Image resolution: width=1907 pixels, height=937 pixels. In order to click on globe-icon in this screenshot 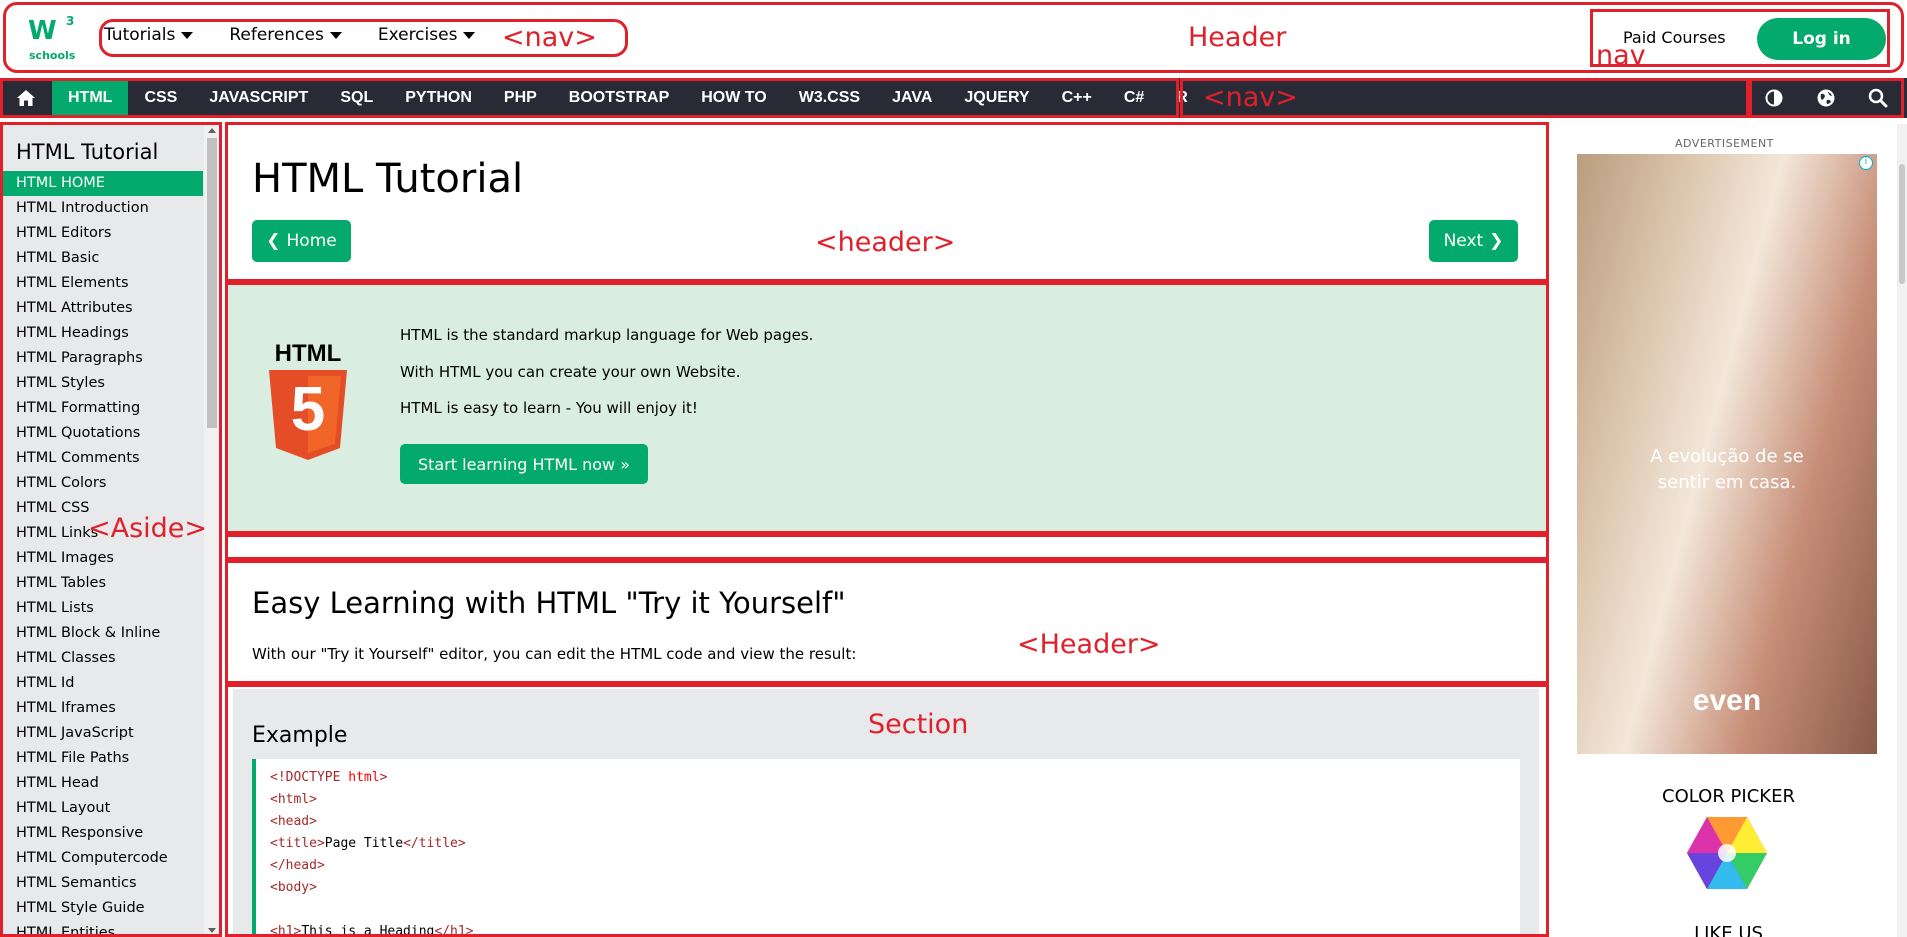, I will do `click(1826, 98)`.